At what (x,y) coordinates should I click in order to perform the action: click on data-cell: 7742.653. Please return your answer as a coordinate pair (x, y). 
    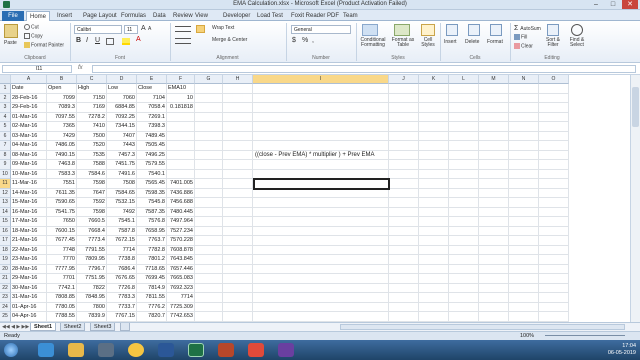
    Looking at the image, I should click on (181, 317).